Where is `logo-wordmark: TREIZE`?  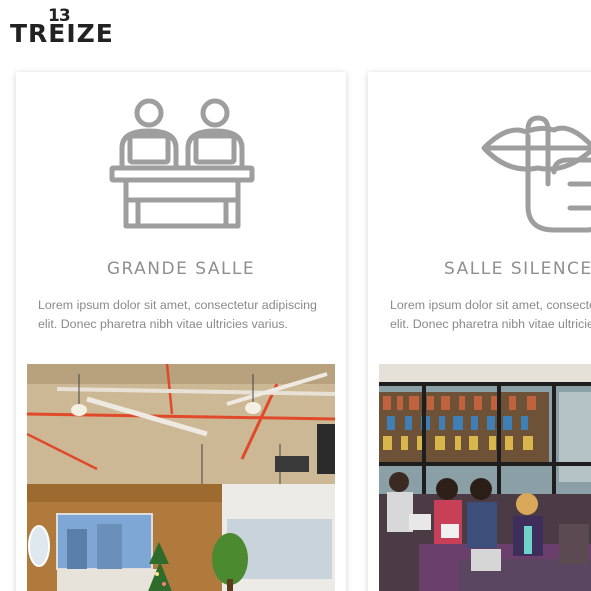 logo-wordmark: TREIZE is located at coordinates (62, 33).